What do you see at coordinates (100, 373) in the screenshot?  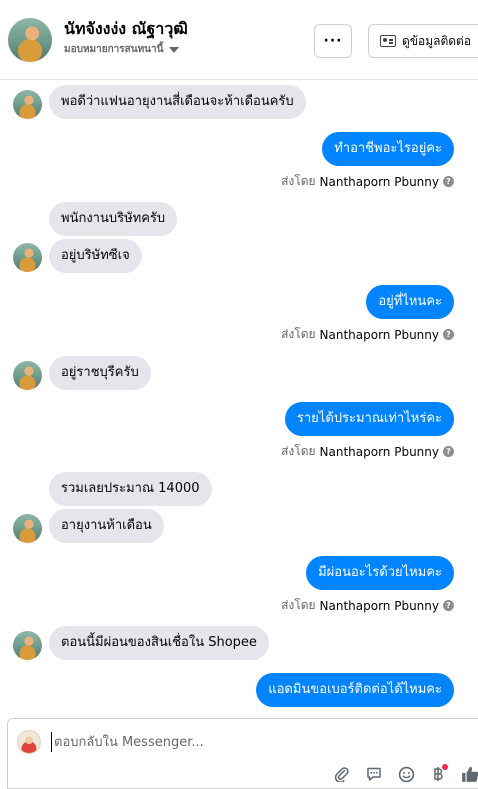 I see `incoming-message: อยู่ราชบุรีครับ` at bounding box center [100, 373].